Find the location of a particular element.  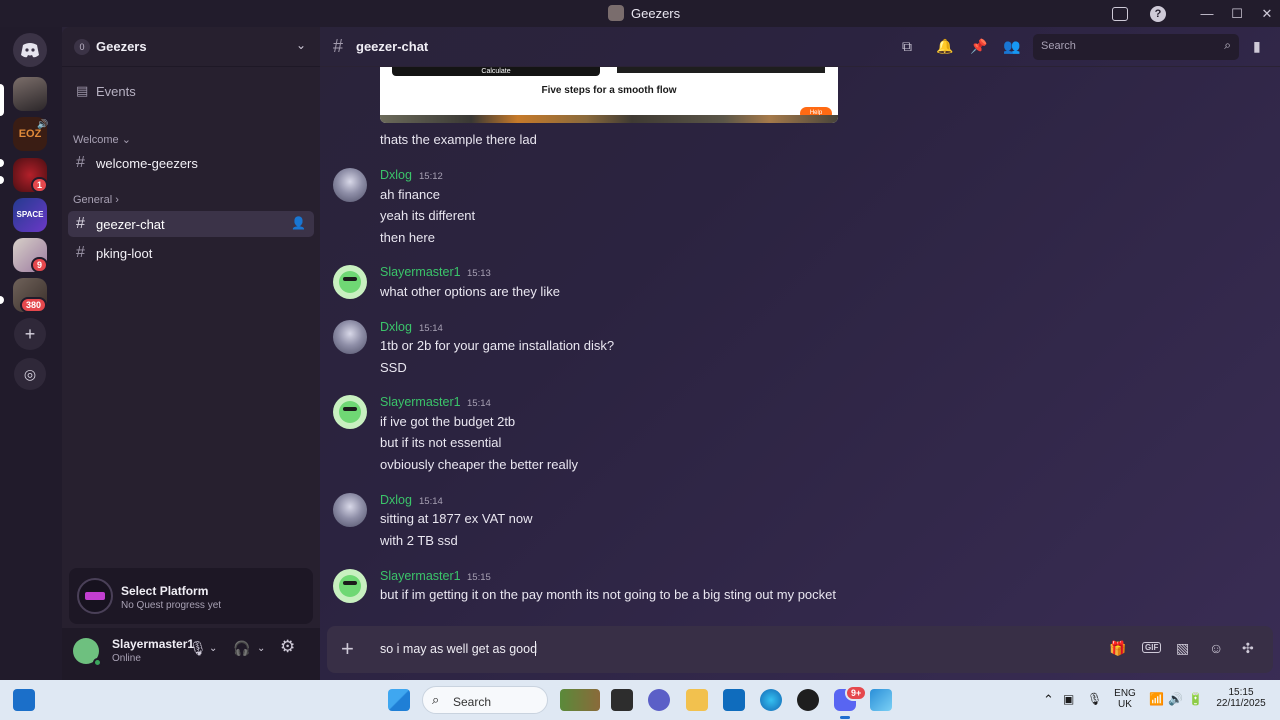

emoji-icon: ☺ is located at coordinates (1216, 648).